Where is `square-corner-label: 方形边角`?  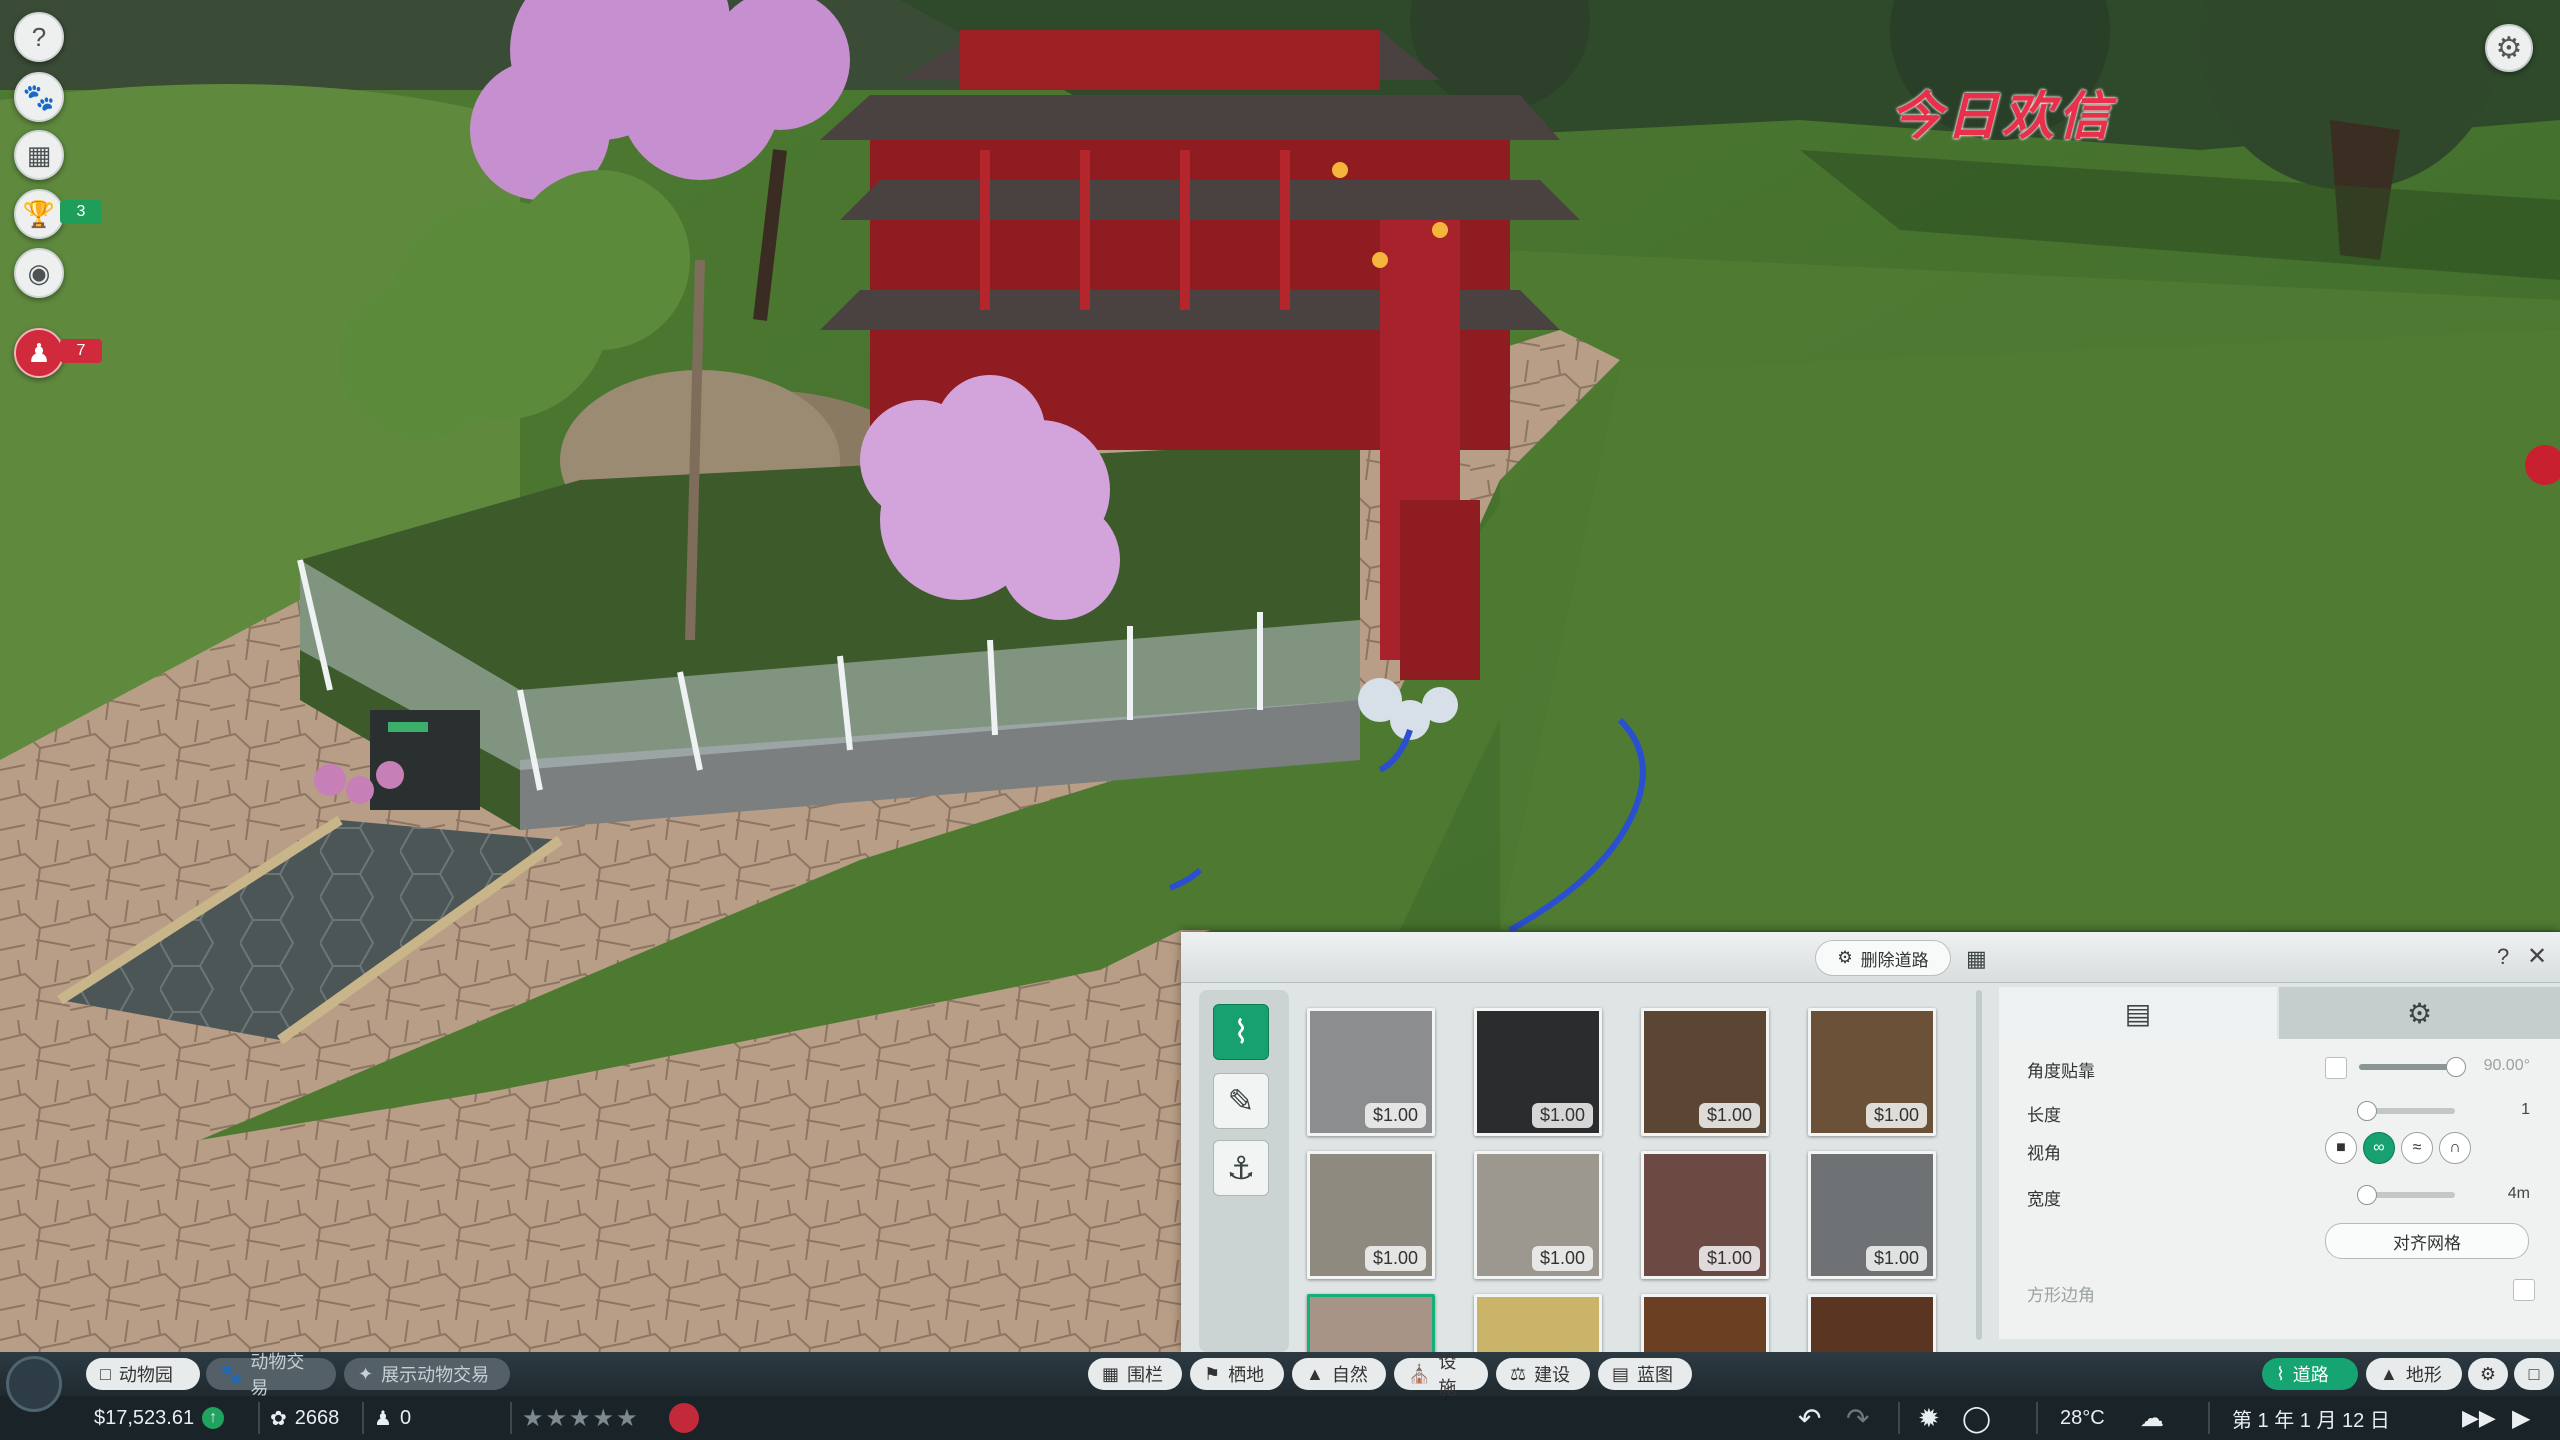
square-corner-label: 方形边角 is located at coordinates (2061, 1295).